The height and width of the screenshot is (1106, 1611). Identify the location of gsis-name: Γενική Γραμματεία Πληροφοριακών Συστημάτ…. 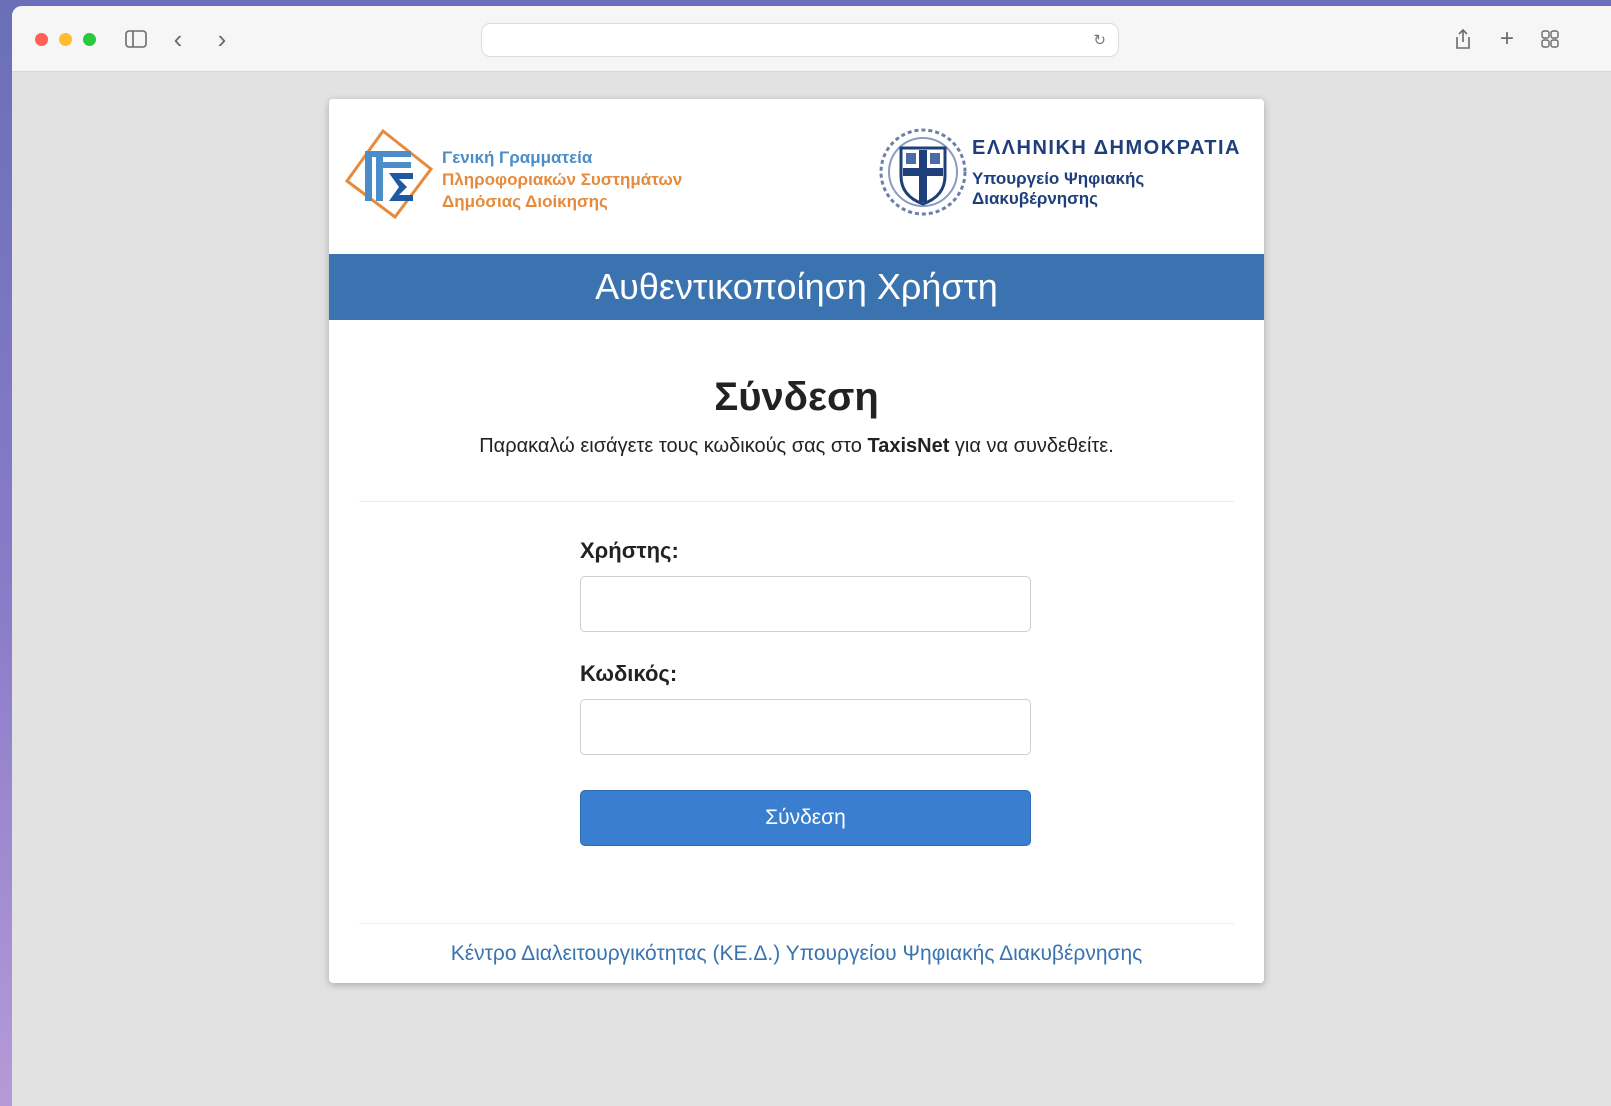
(562, 180).